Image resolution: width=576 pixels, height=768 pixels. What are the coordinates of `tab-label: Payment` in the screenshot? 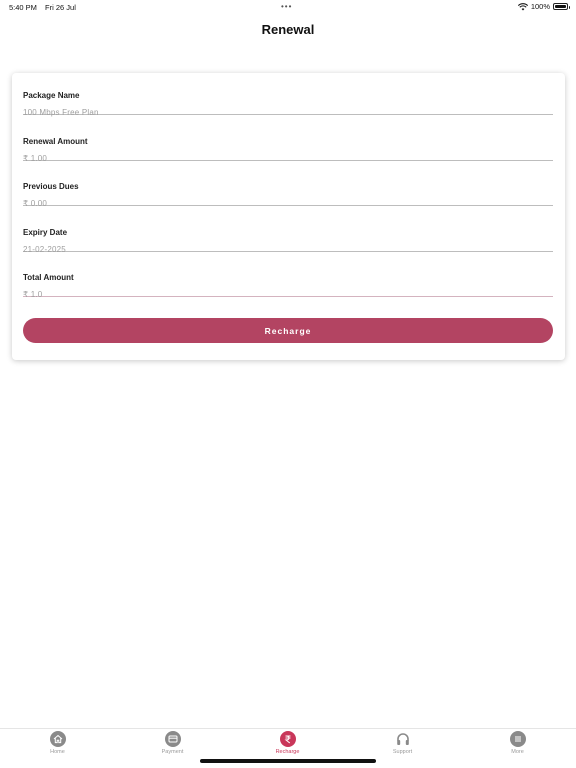 It's located at (172, 752).